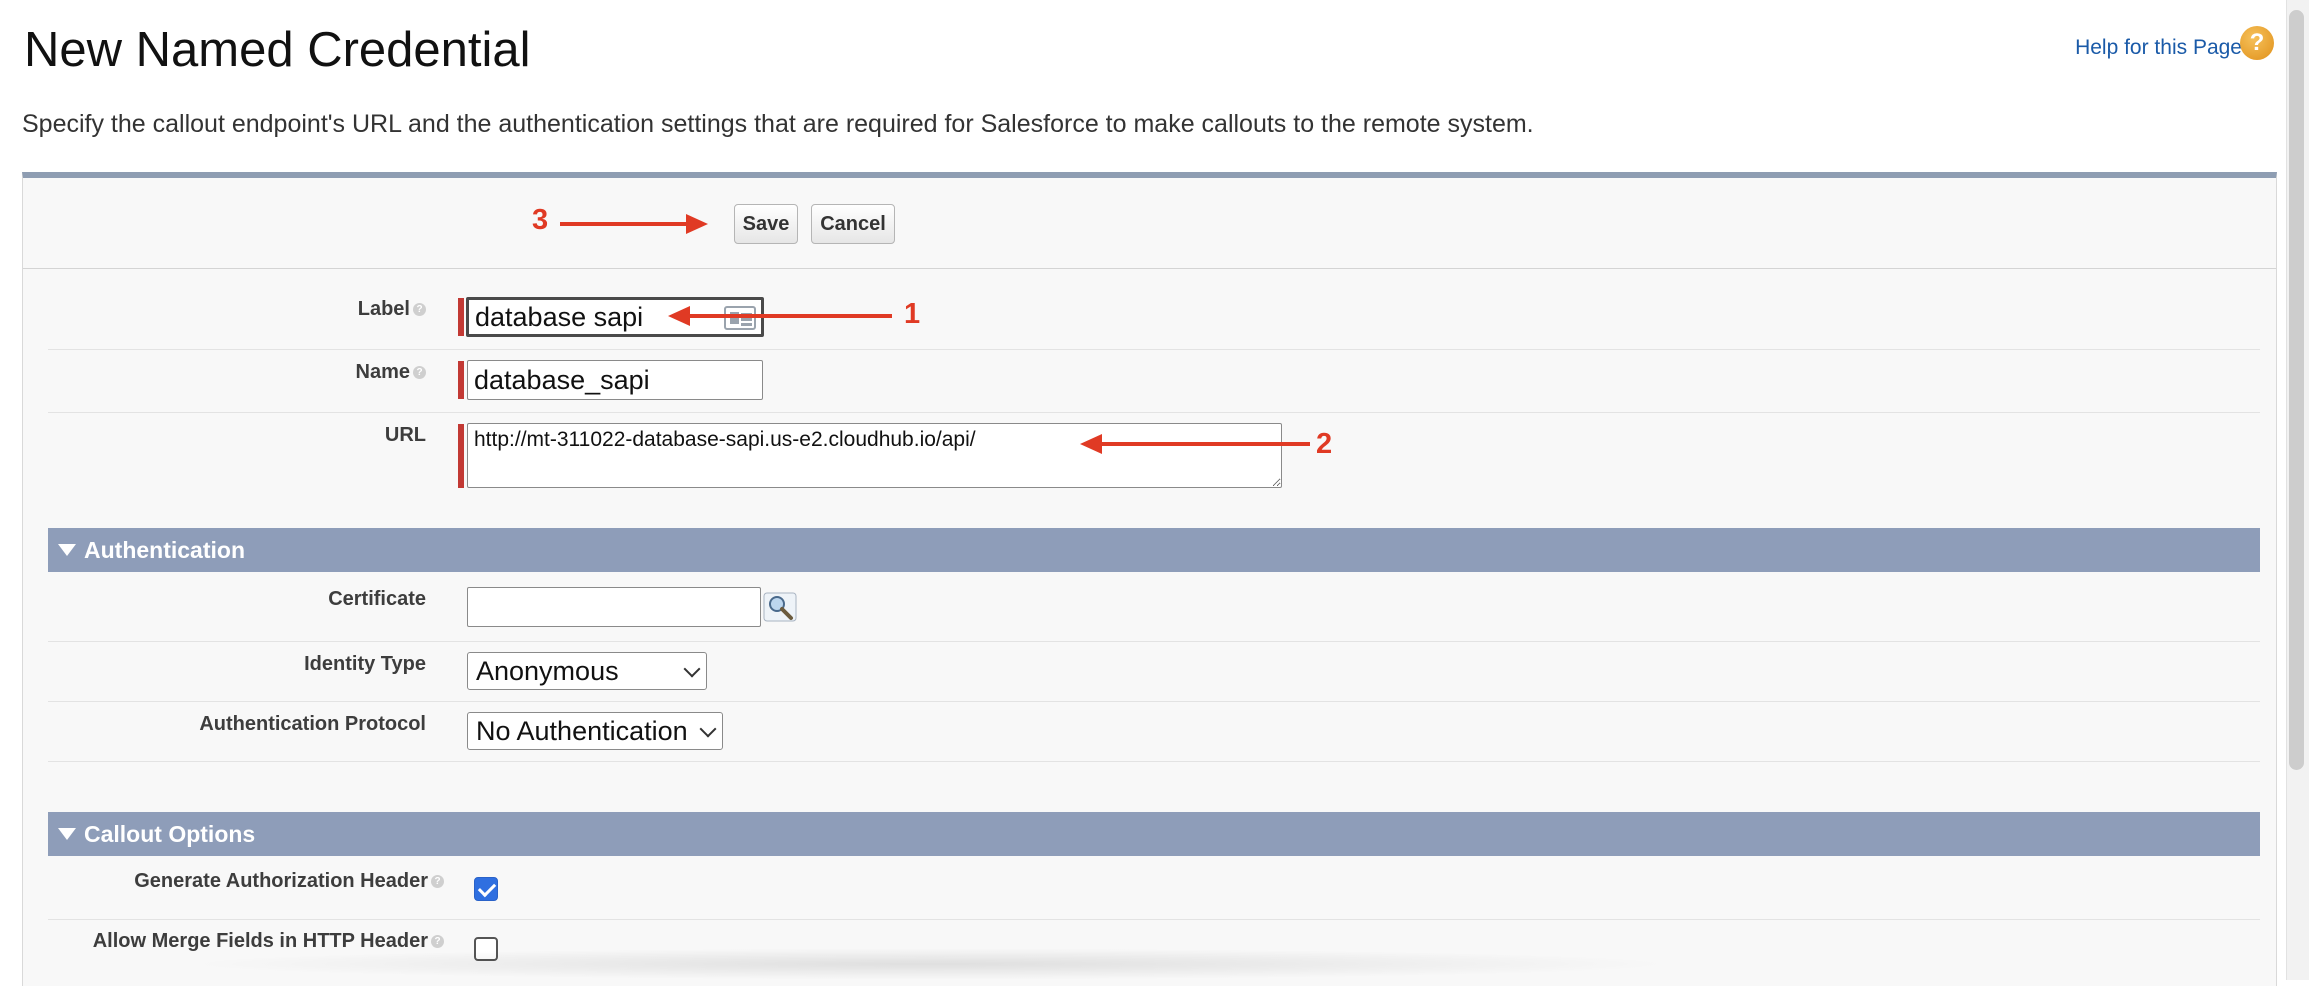 This screenshot has width=2324, height=986. I want to click on help-link: Help for this Page, so click(2158, 48).